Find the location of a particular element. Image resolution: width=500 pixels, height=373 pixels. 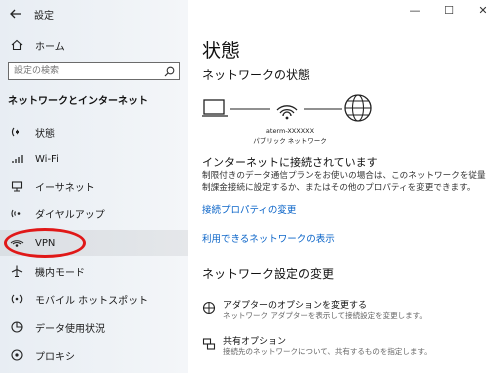

sidebar-item-label: イーサネット is located at coordinates (65, 188).